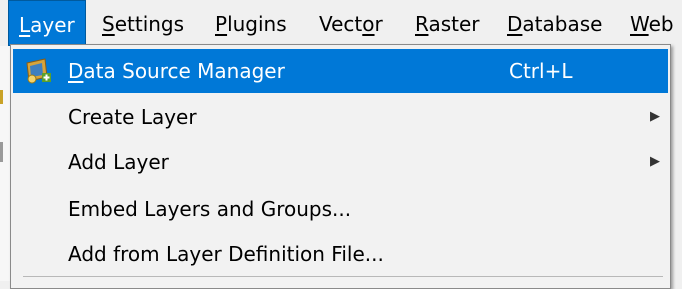  Describe the element at coordinates (149, 24) in the screenshot. I see `menu-settings-label: ettings` at that location.